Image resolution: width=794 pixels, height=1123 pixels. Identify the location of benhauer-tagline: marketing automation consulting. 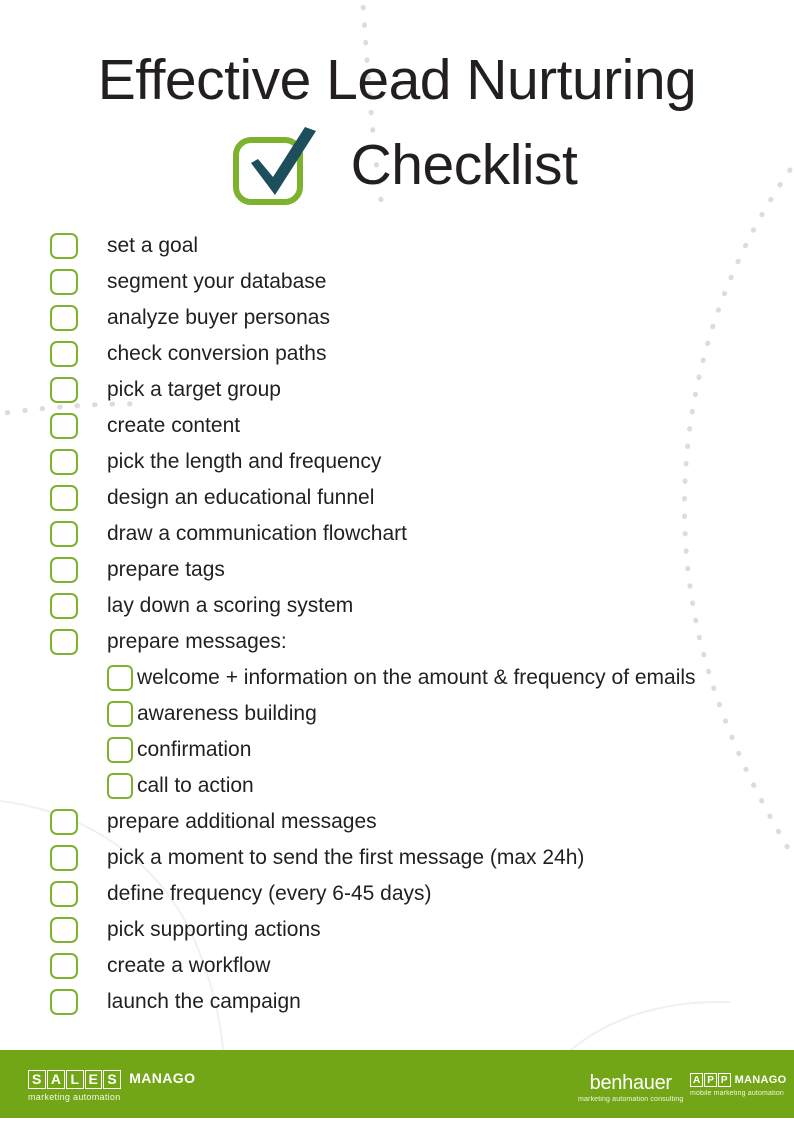
(631, 1099).